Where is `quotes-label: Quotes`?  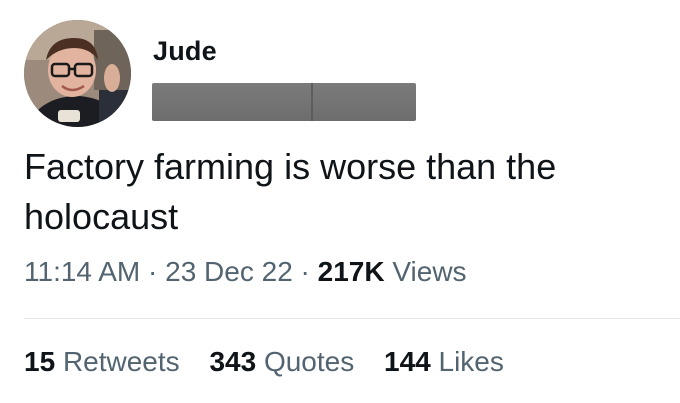
quotes-label: Quotes is located at coordinates (309, 361).